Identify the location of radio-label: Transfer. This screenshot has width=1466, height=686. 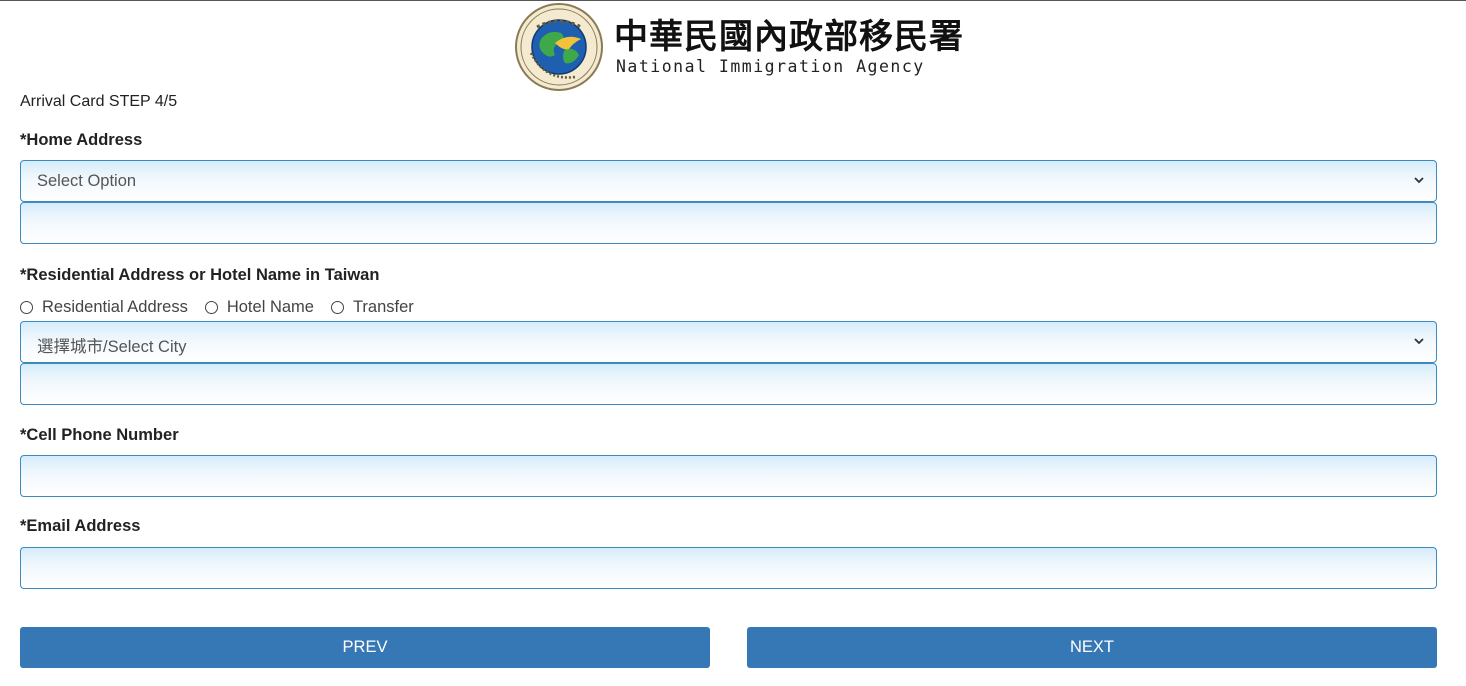
(383, 306).